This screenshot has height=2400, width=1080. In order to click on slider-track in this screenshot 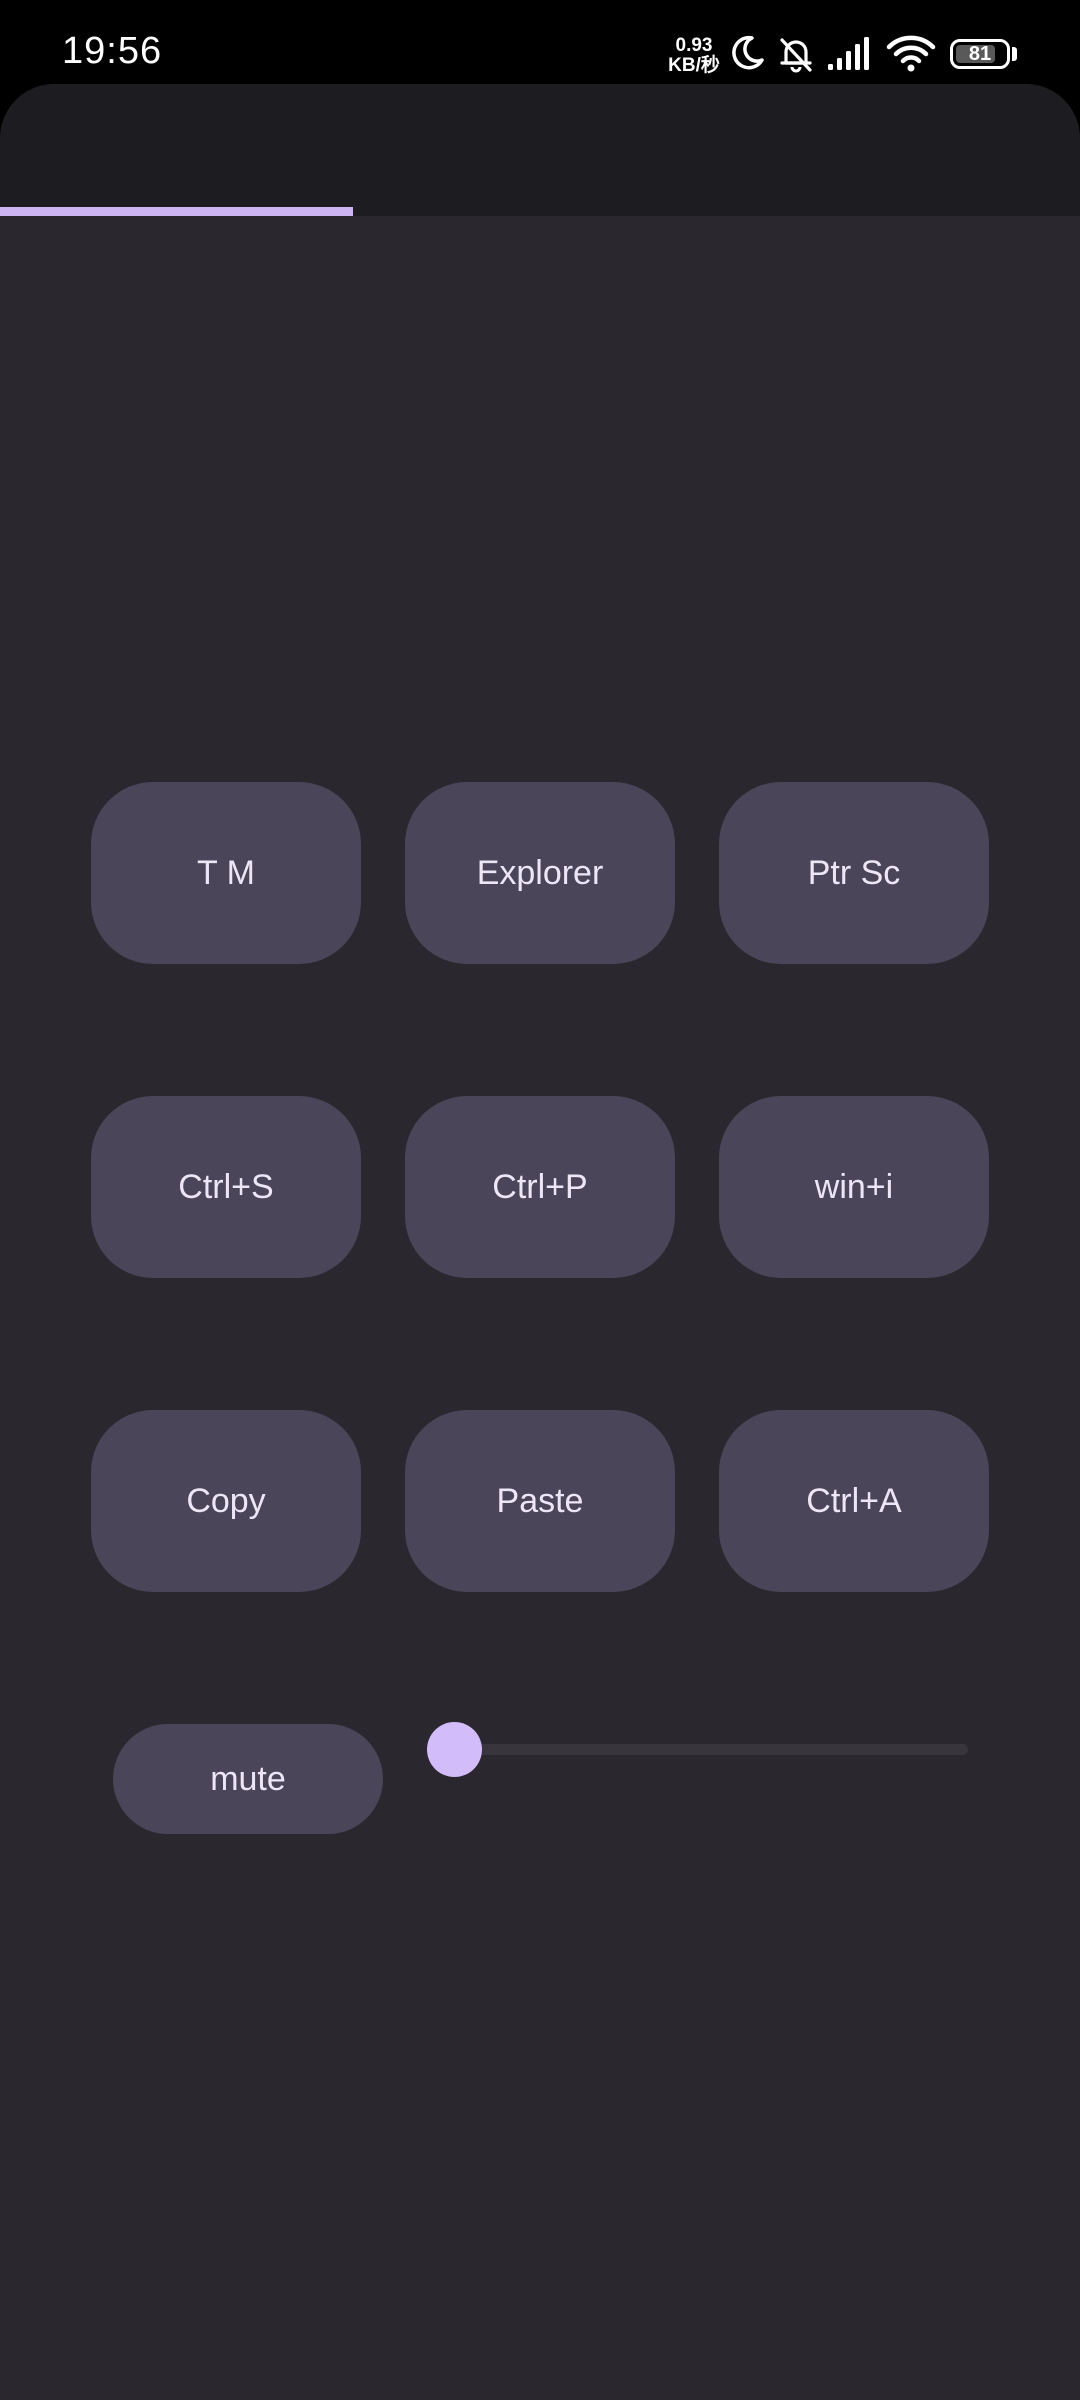, I will do `click(711, 1749)`.